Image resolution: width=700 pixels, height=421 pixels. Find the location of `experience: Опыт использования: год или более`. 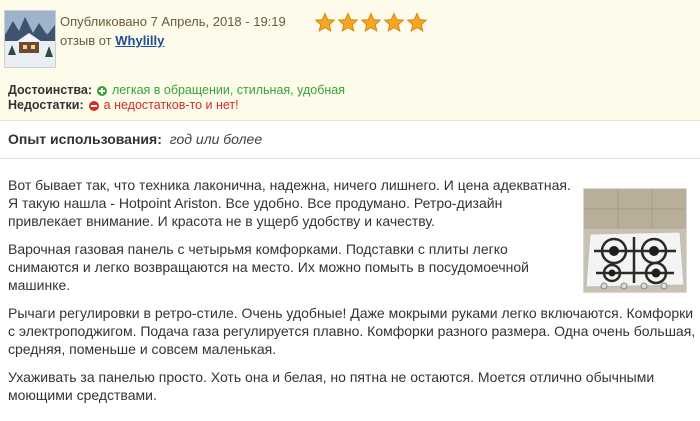

experience: Опыт использования: год или более is located at coordinates (135, 139).